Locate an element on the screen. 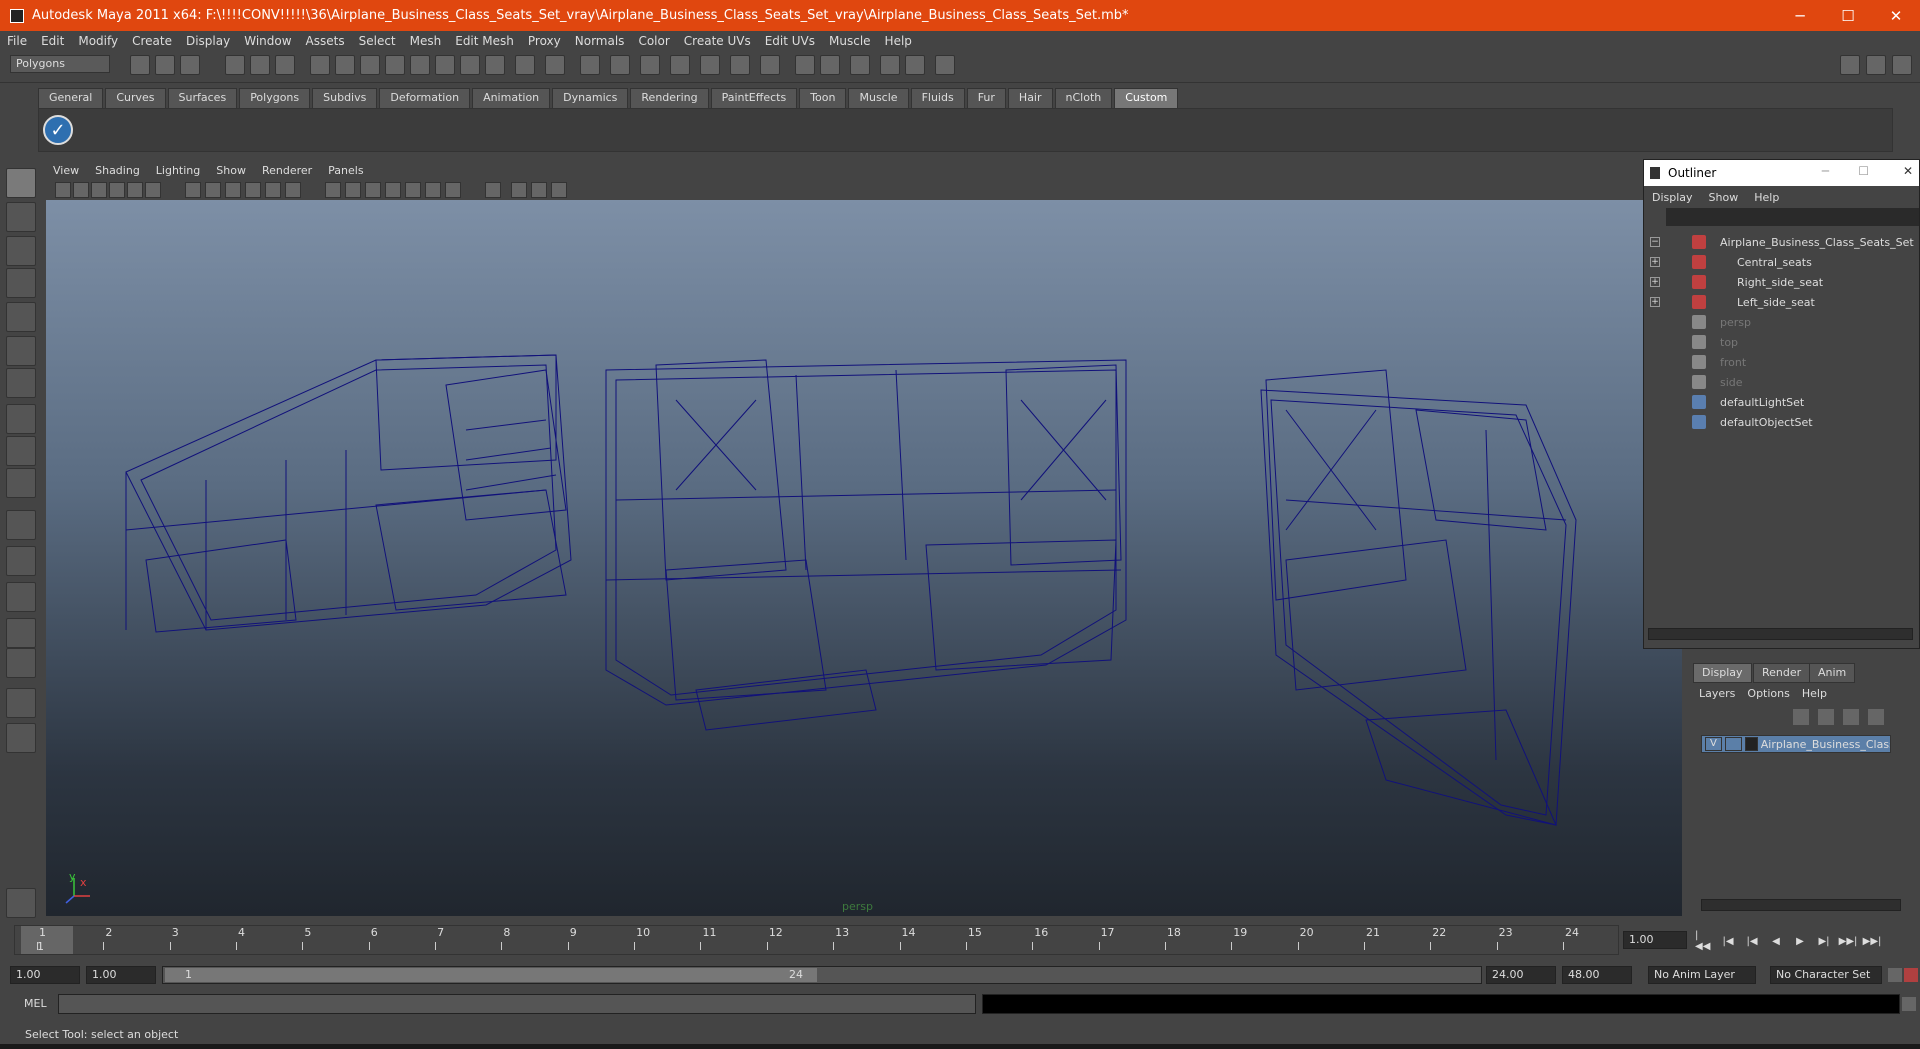  four-view-icon is located at coordinates (21, 561).